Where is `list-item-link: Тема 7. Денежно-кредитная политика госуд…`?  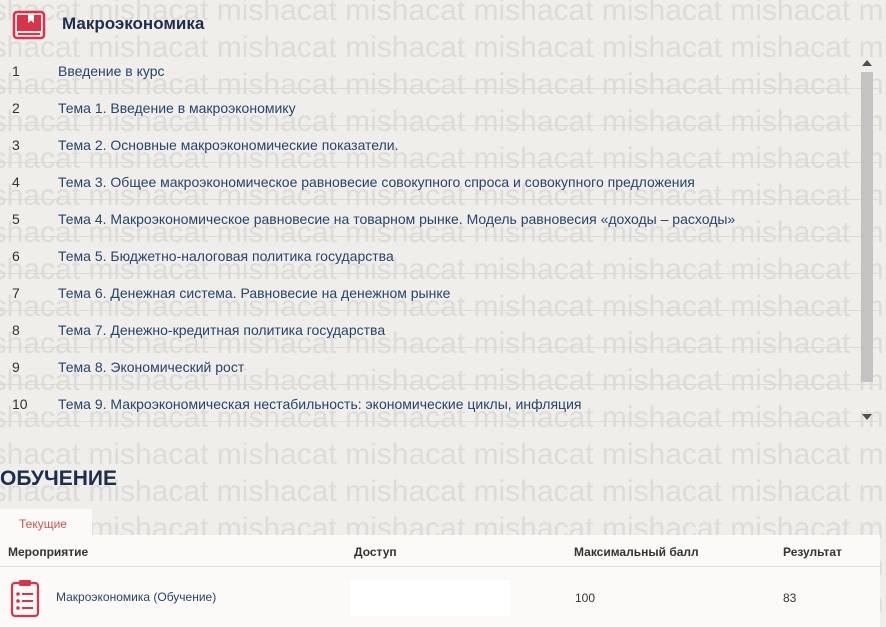
list-item-link: Тема 7. Денежно-кредитная политика госуд… is located at coordinates (221, 330).